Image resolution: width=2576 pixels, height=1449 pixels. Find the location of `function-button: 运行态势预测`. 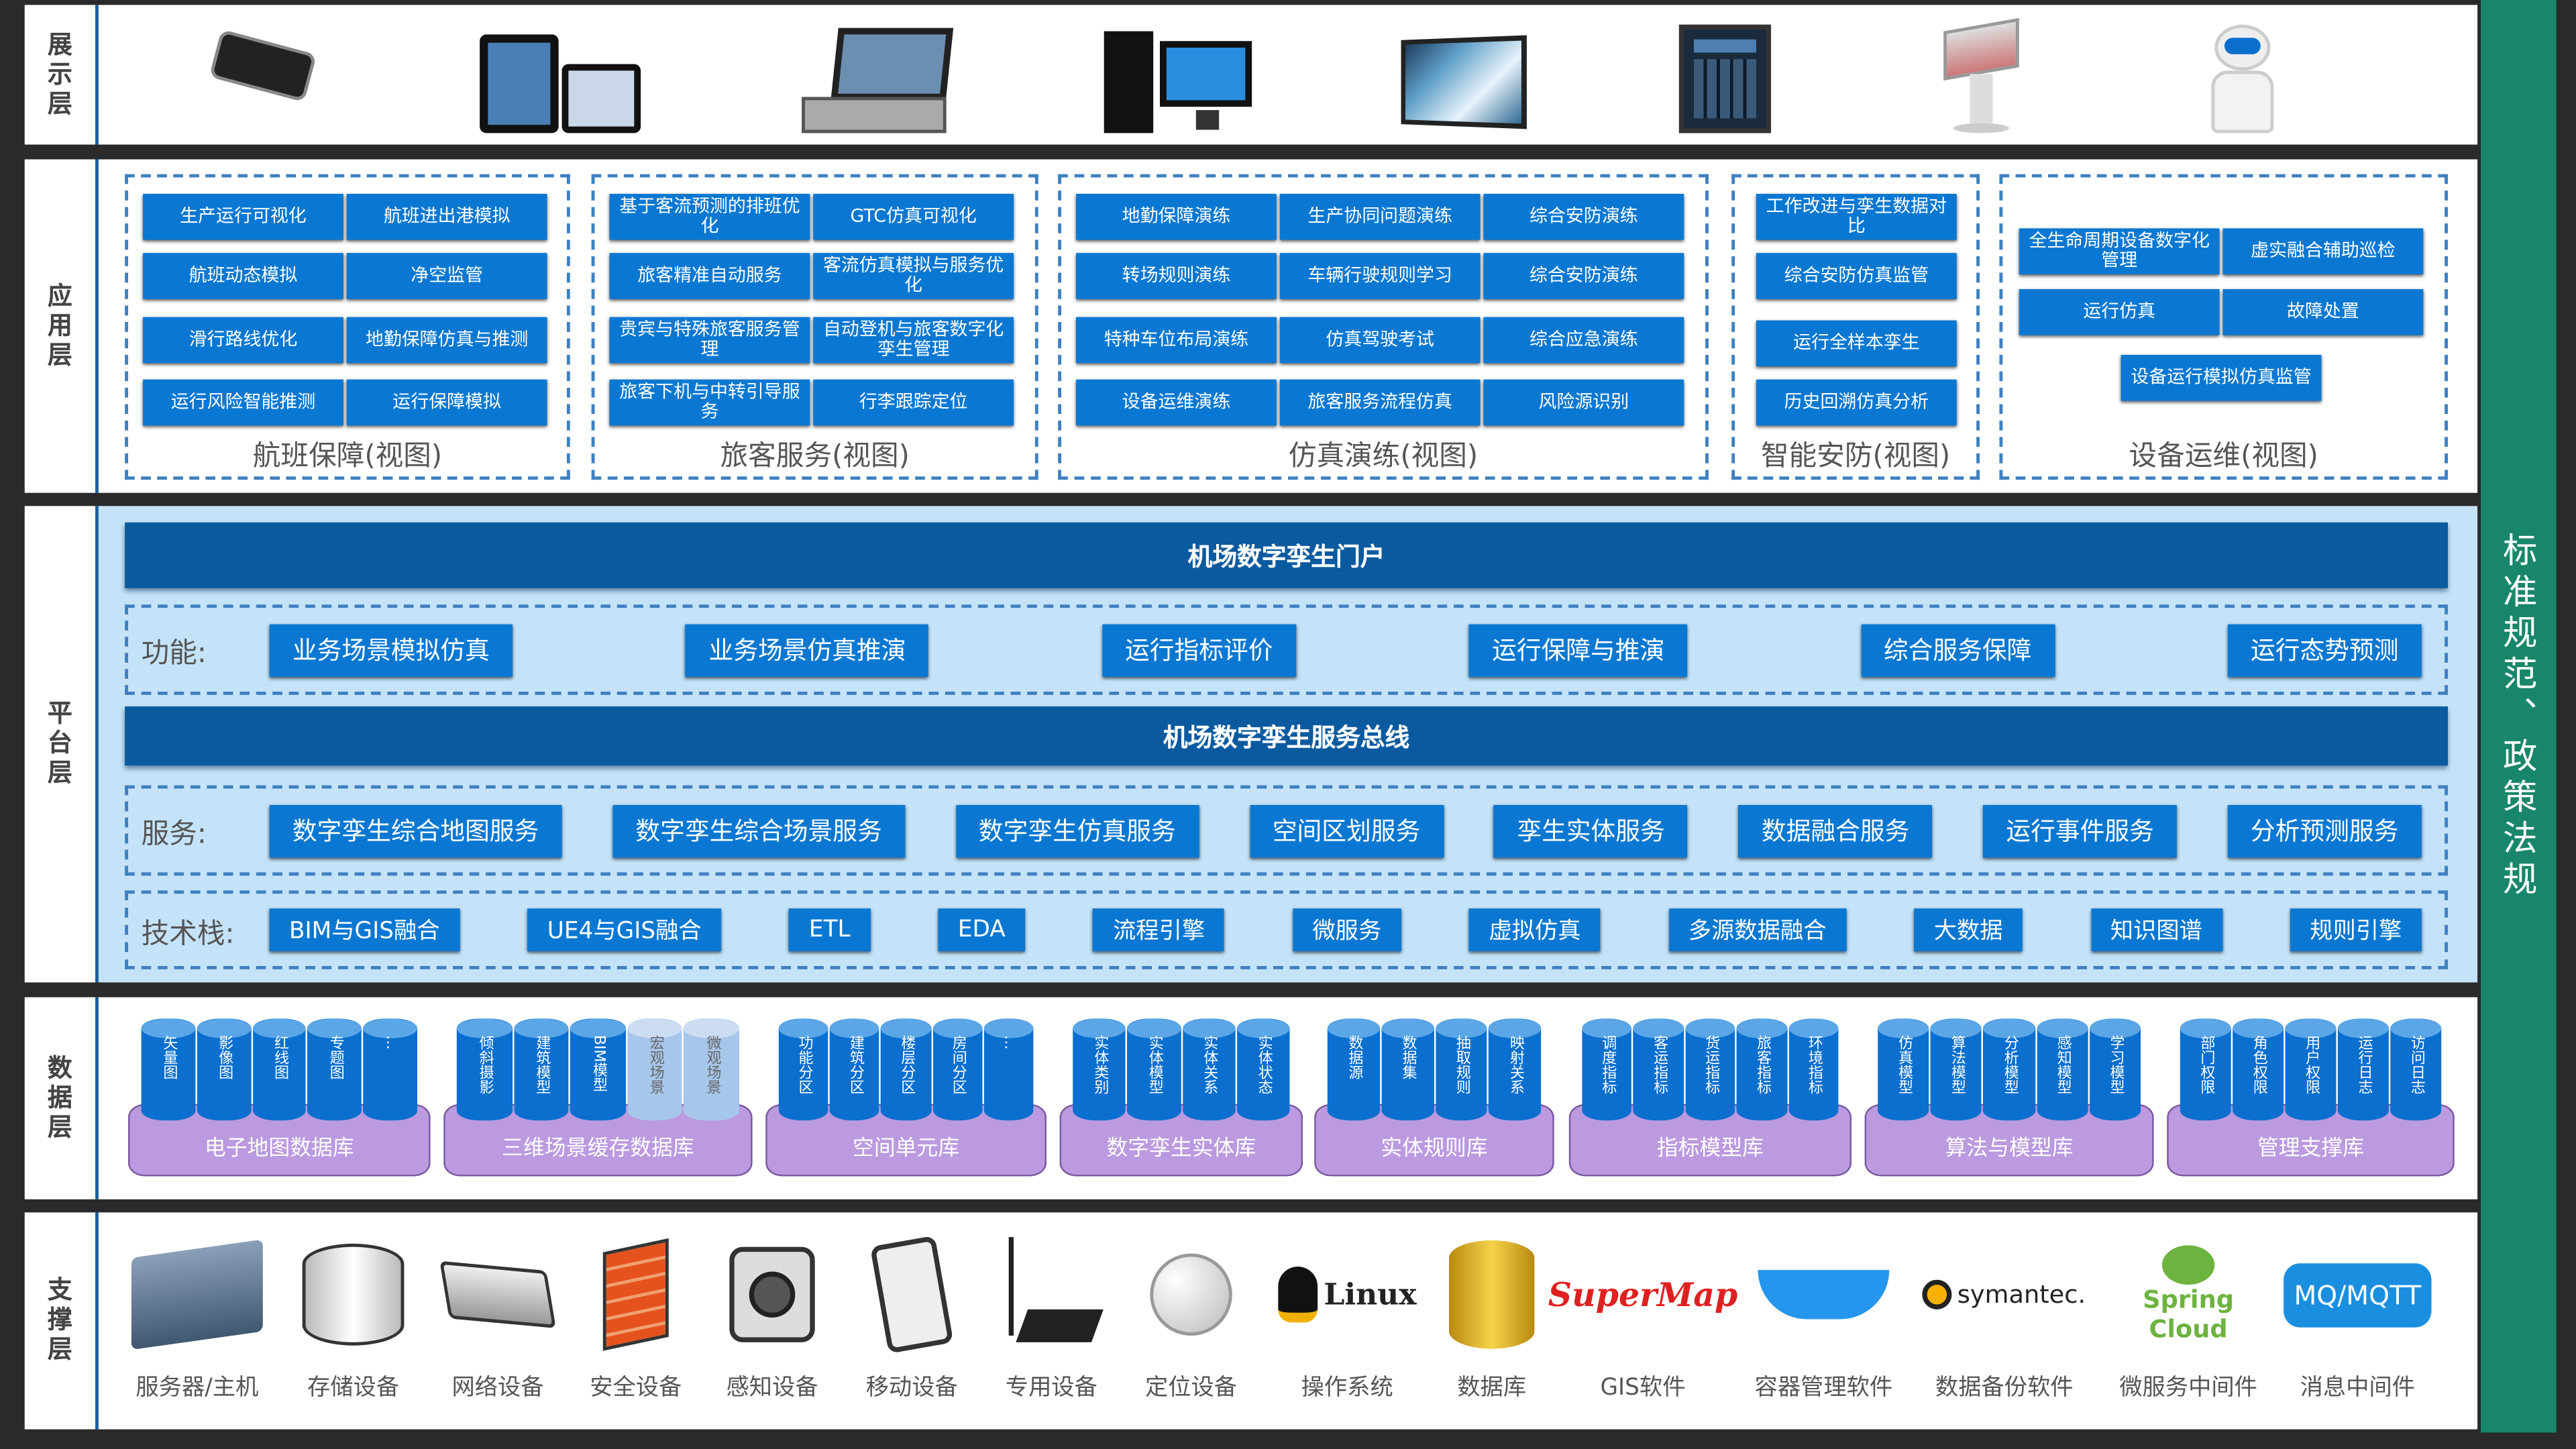

function-button: 运行态势预测 is located at coordinates (2324, 649).